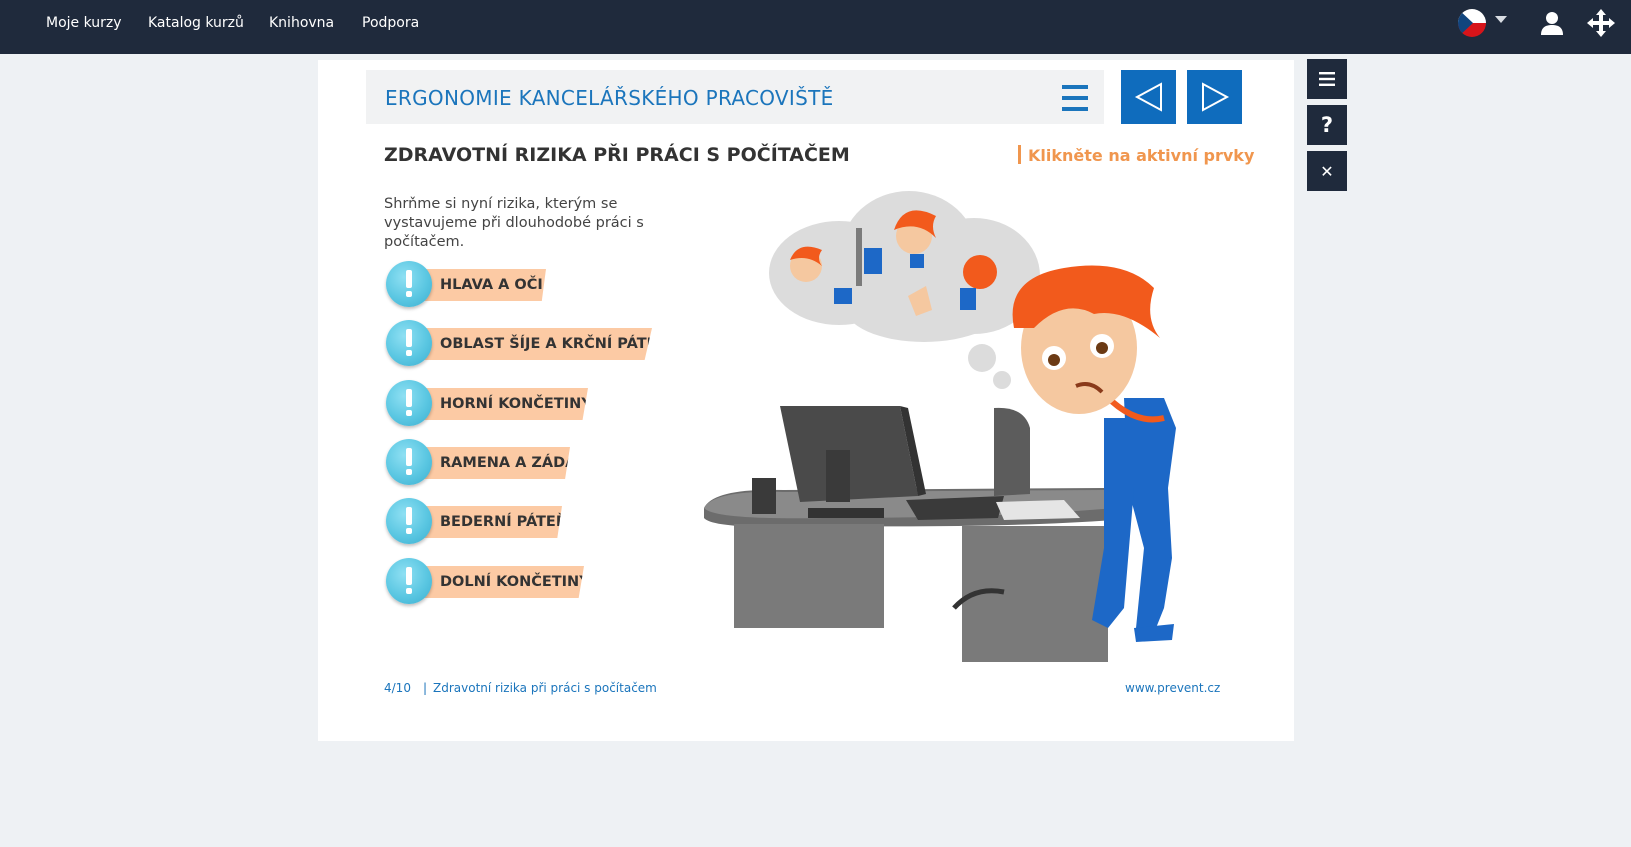  I want to click on risk-label: HORNÍ KONČETINY, so click(516, 404).